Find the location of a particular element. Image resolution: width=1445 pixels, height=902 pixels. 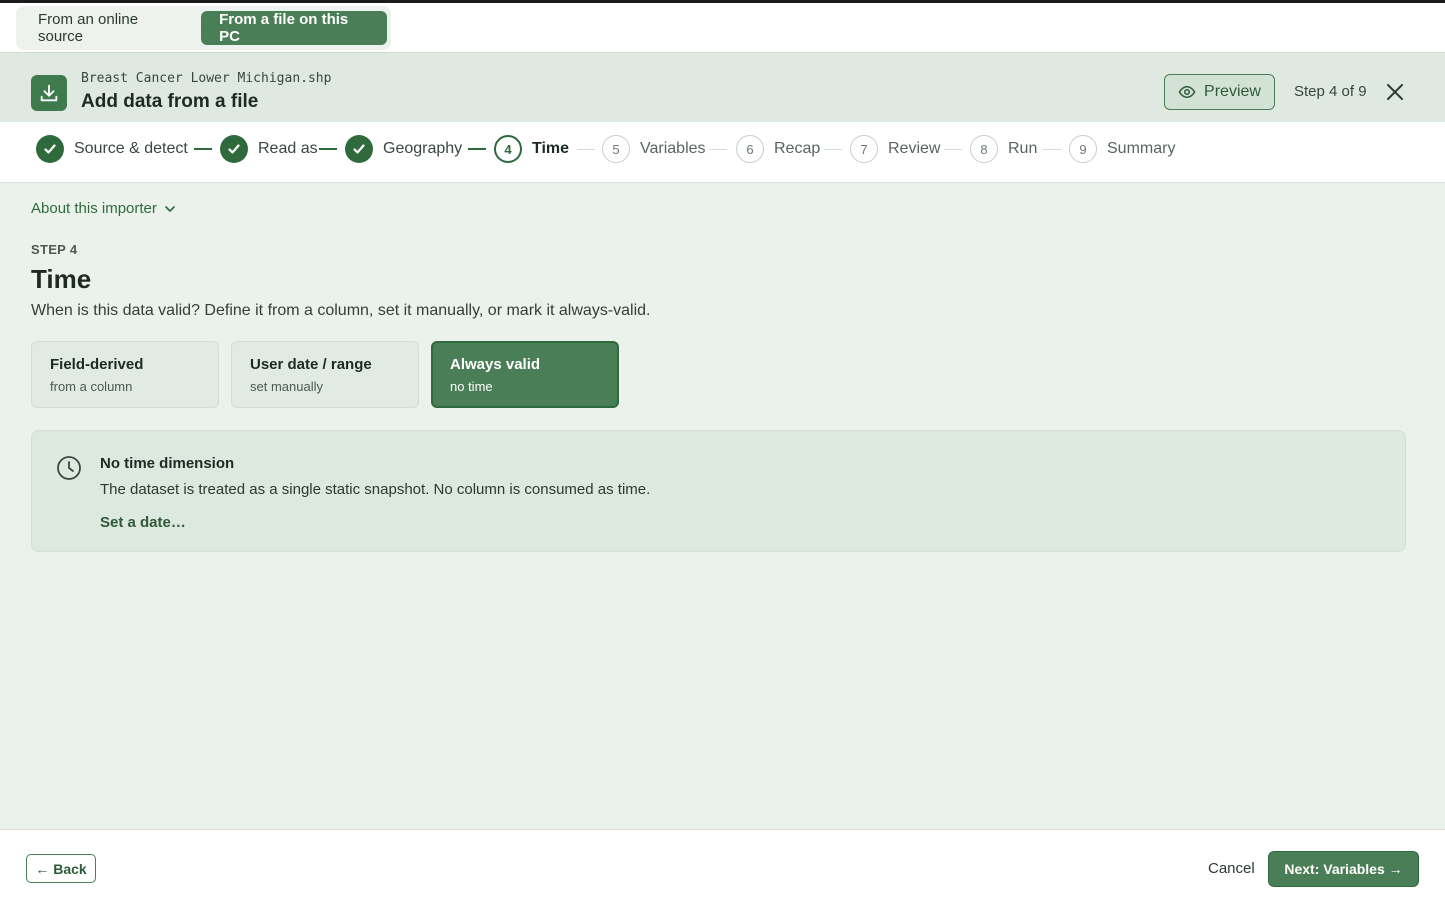

preview-label: Preview is located at coordinates (1232, 91).